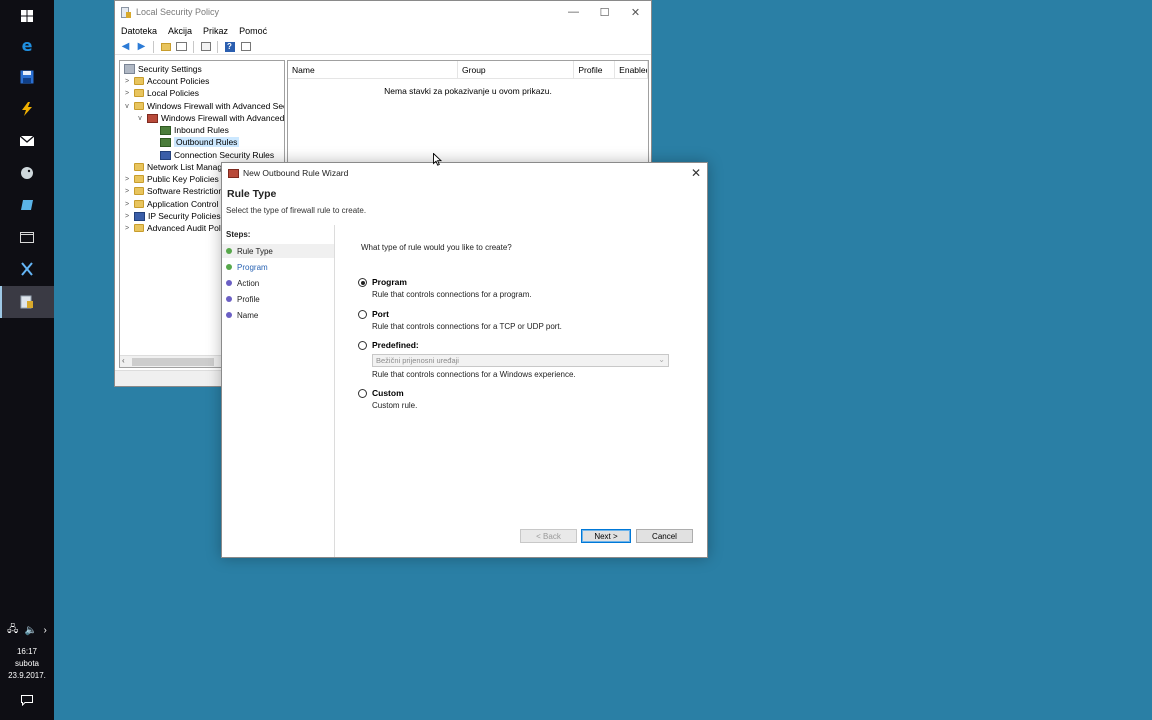 The height and width of the screenshot is (720, 1152). Describe the element at coordinates (216, 106) in the screenshot. I see `tree-item-label: Windows Firewall with Advanced Sec` at that location.